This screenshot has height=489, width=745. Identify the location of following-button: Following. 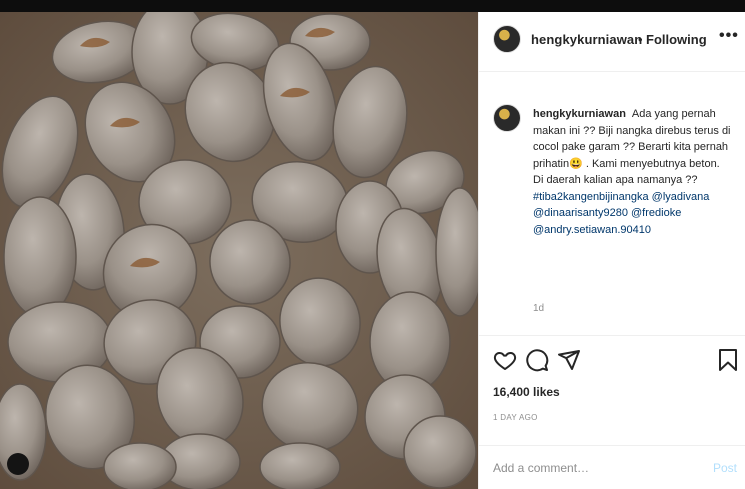
(676, 39).